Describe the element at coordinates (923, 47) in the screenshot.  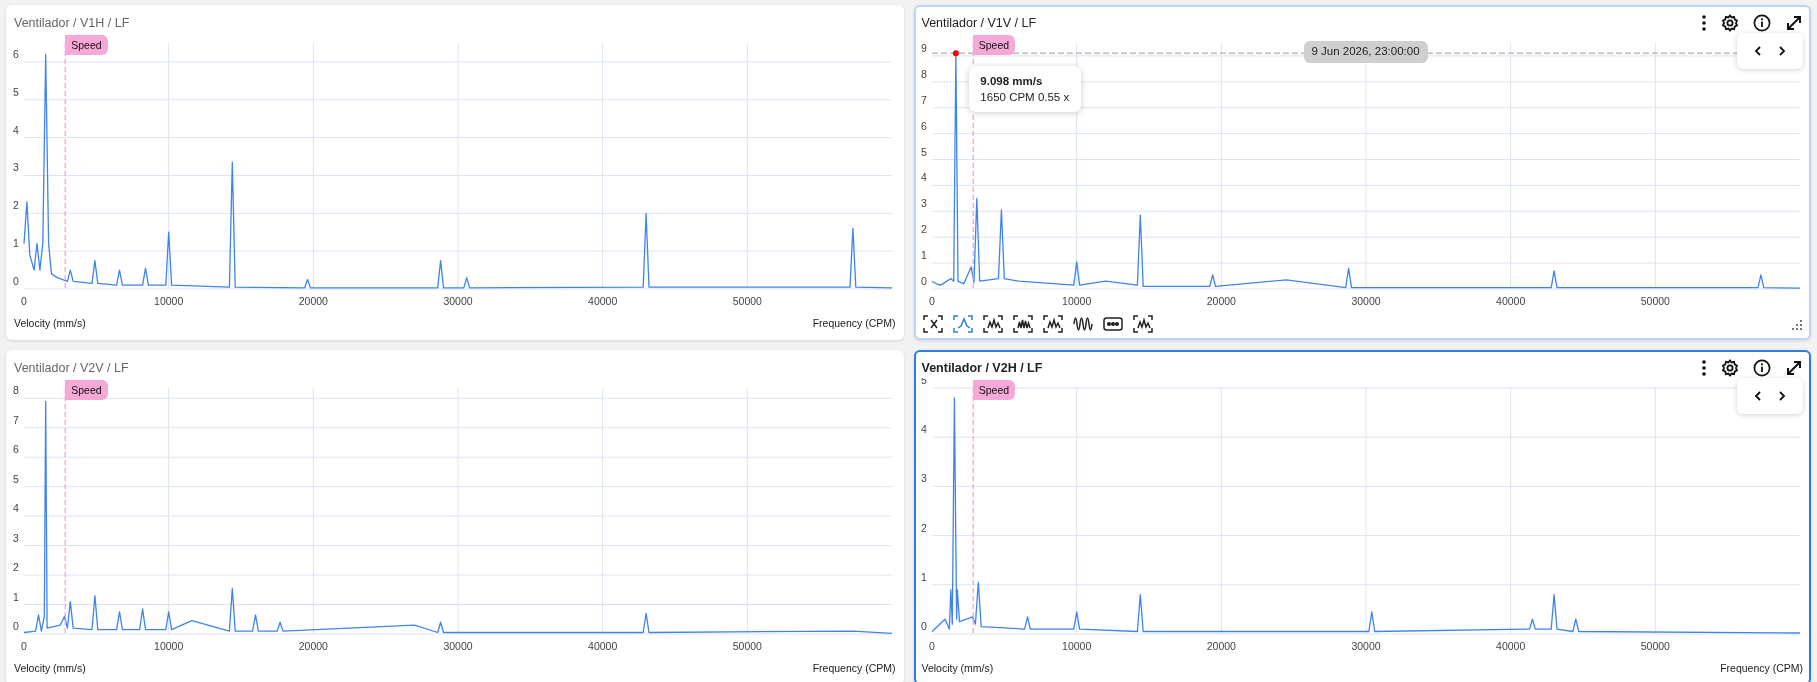
I see `axis-tick-label: 9` at that location.